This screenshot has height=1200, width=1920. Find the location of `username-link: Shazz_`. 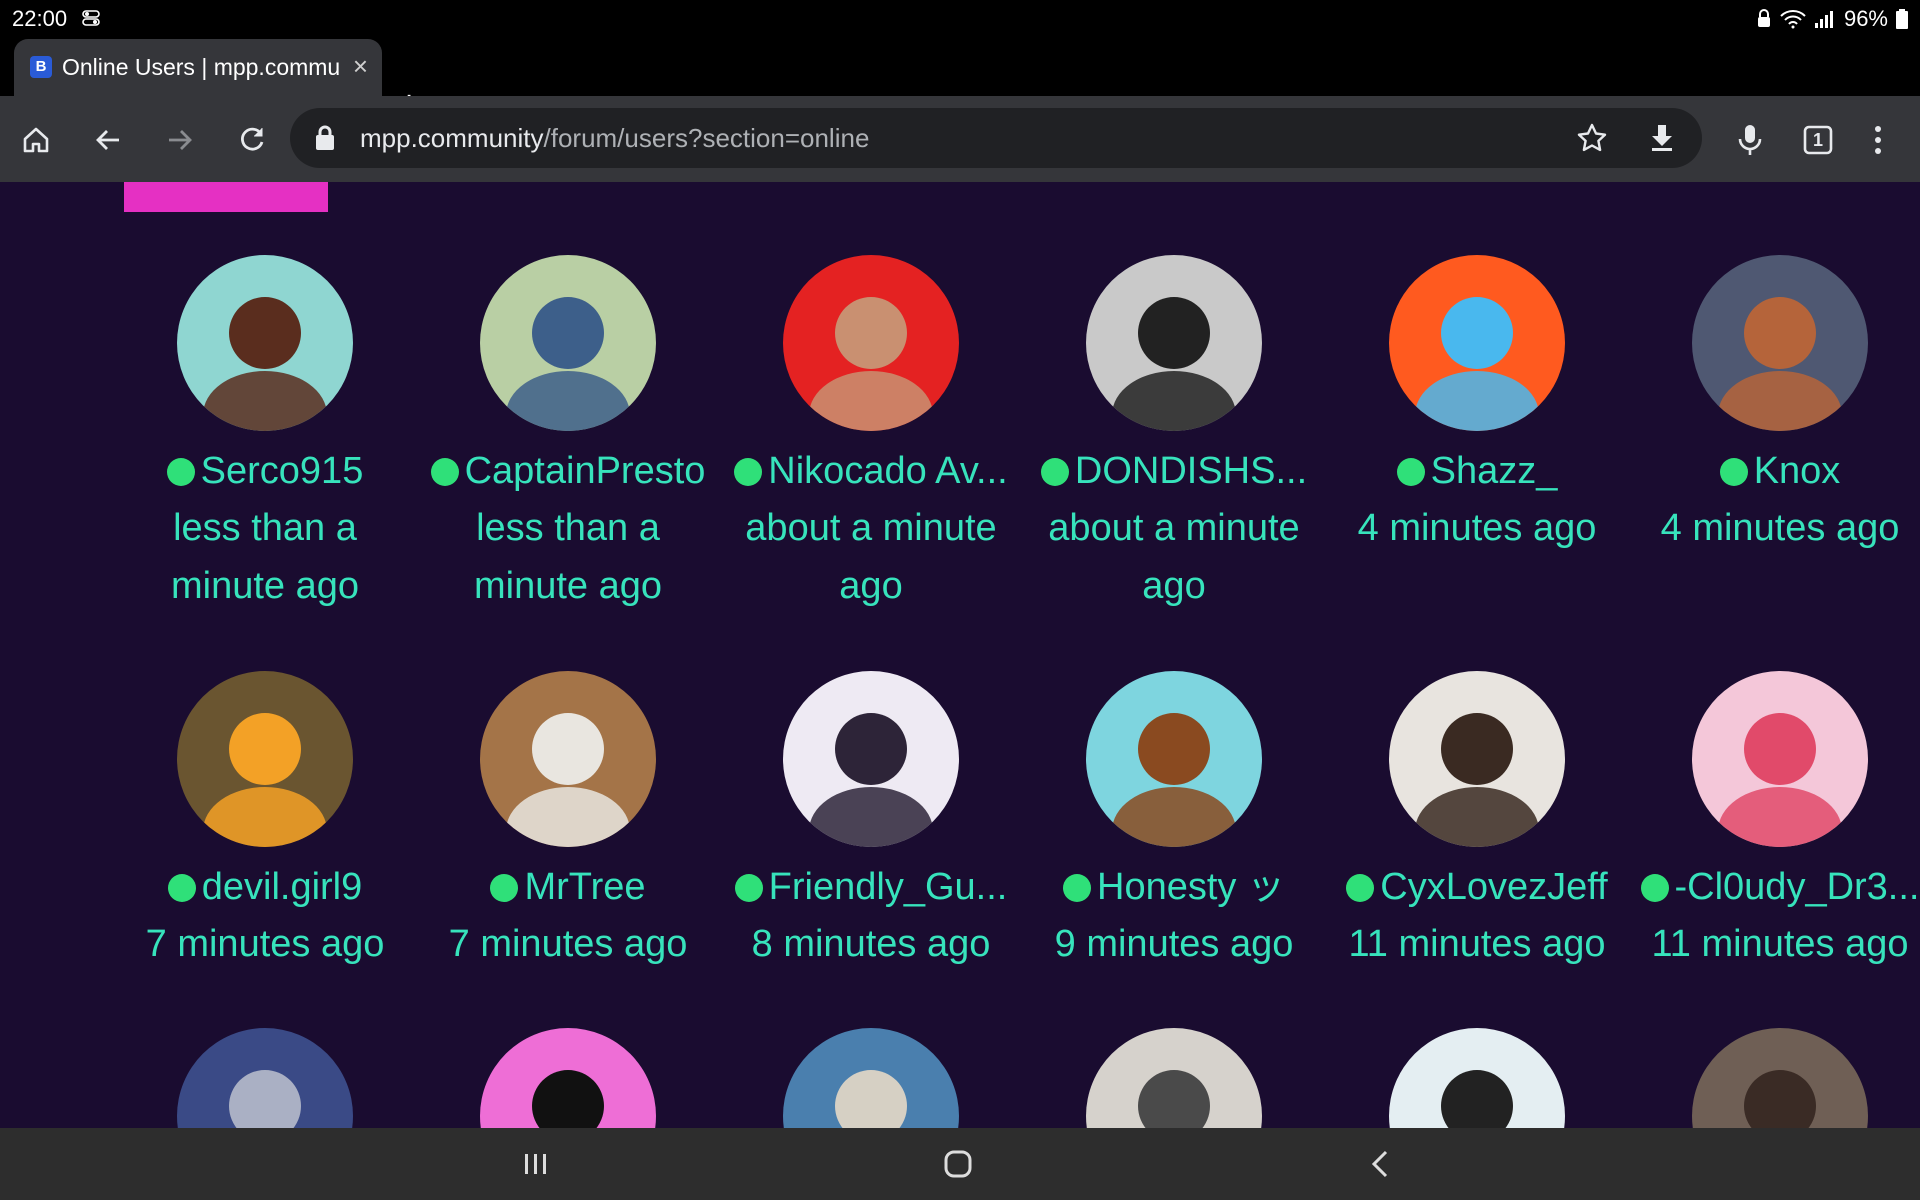

username-link: Shazz_ is located at coordinates (1477, 471).